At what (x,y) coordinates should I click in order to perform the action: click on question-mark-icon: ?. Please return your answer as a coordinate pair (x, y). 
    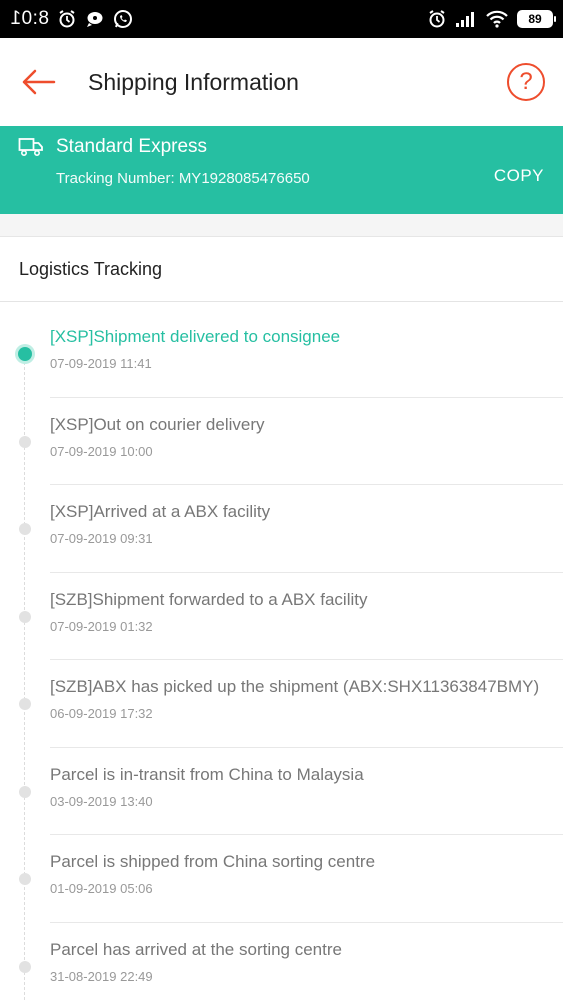
    Looking at the image, I should click on (526, 81).